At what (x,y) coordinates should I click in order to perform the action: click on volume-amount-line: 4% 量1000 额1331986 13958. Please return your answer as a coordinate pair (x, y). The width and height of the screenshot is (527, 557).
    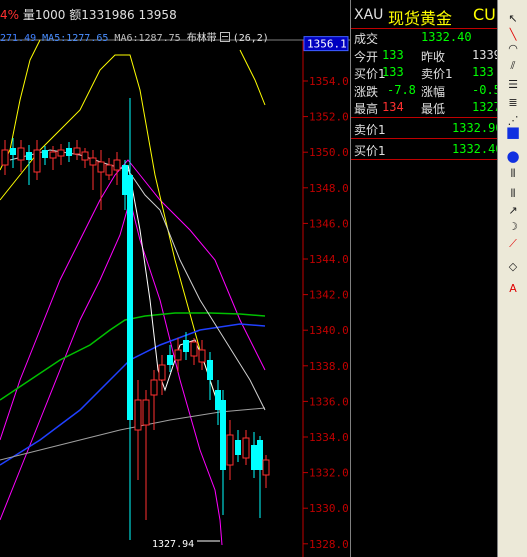
    Looking at the image, I should click on (88, 15).